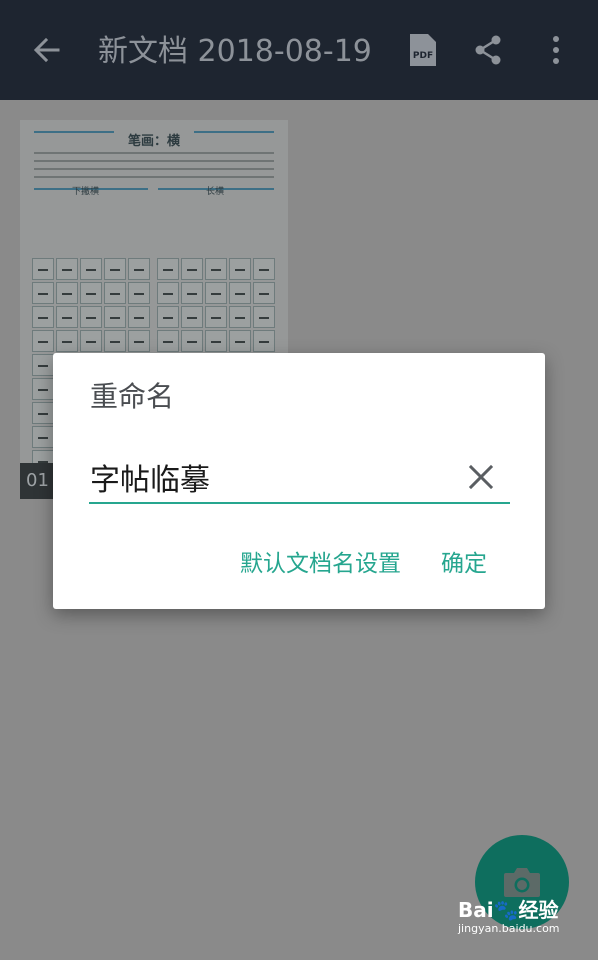  I want to click on thumbnail-heading: 笔画：横, so click(153, 141).